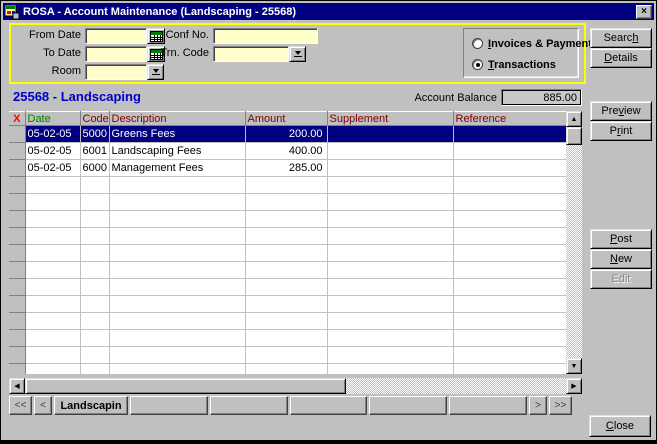 Image resolution: width=657 pixels, height=444 pixels. I want to click on horizontal-scrollbar: ◀ ▶, so click(295, 386).